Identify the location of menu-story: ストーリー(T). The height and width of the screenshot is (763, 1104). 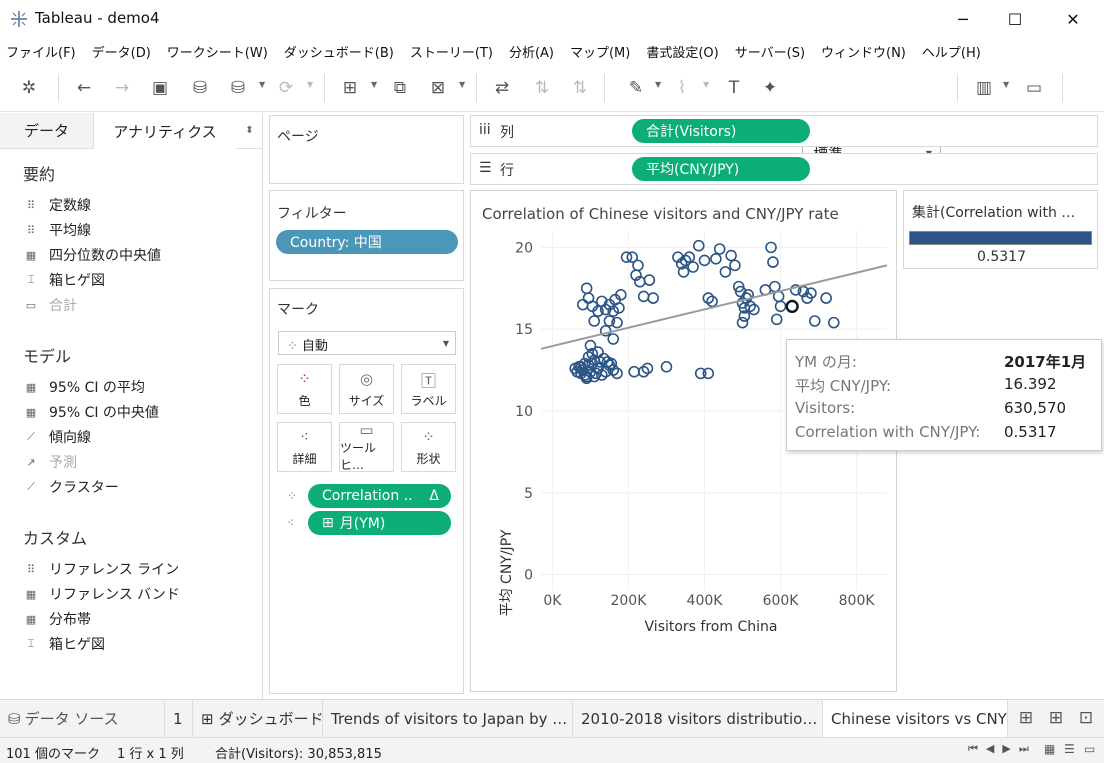
(451, 51).